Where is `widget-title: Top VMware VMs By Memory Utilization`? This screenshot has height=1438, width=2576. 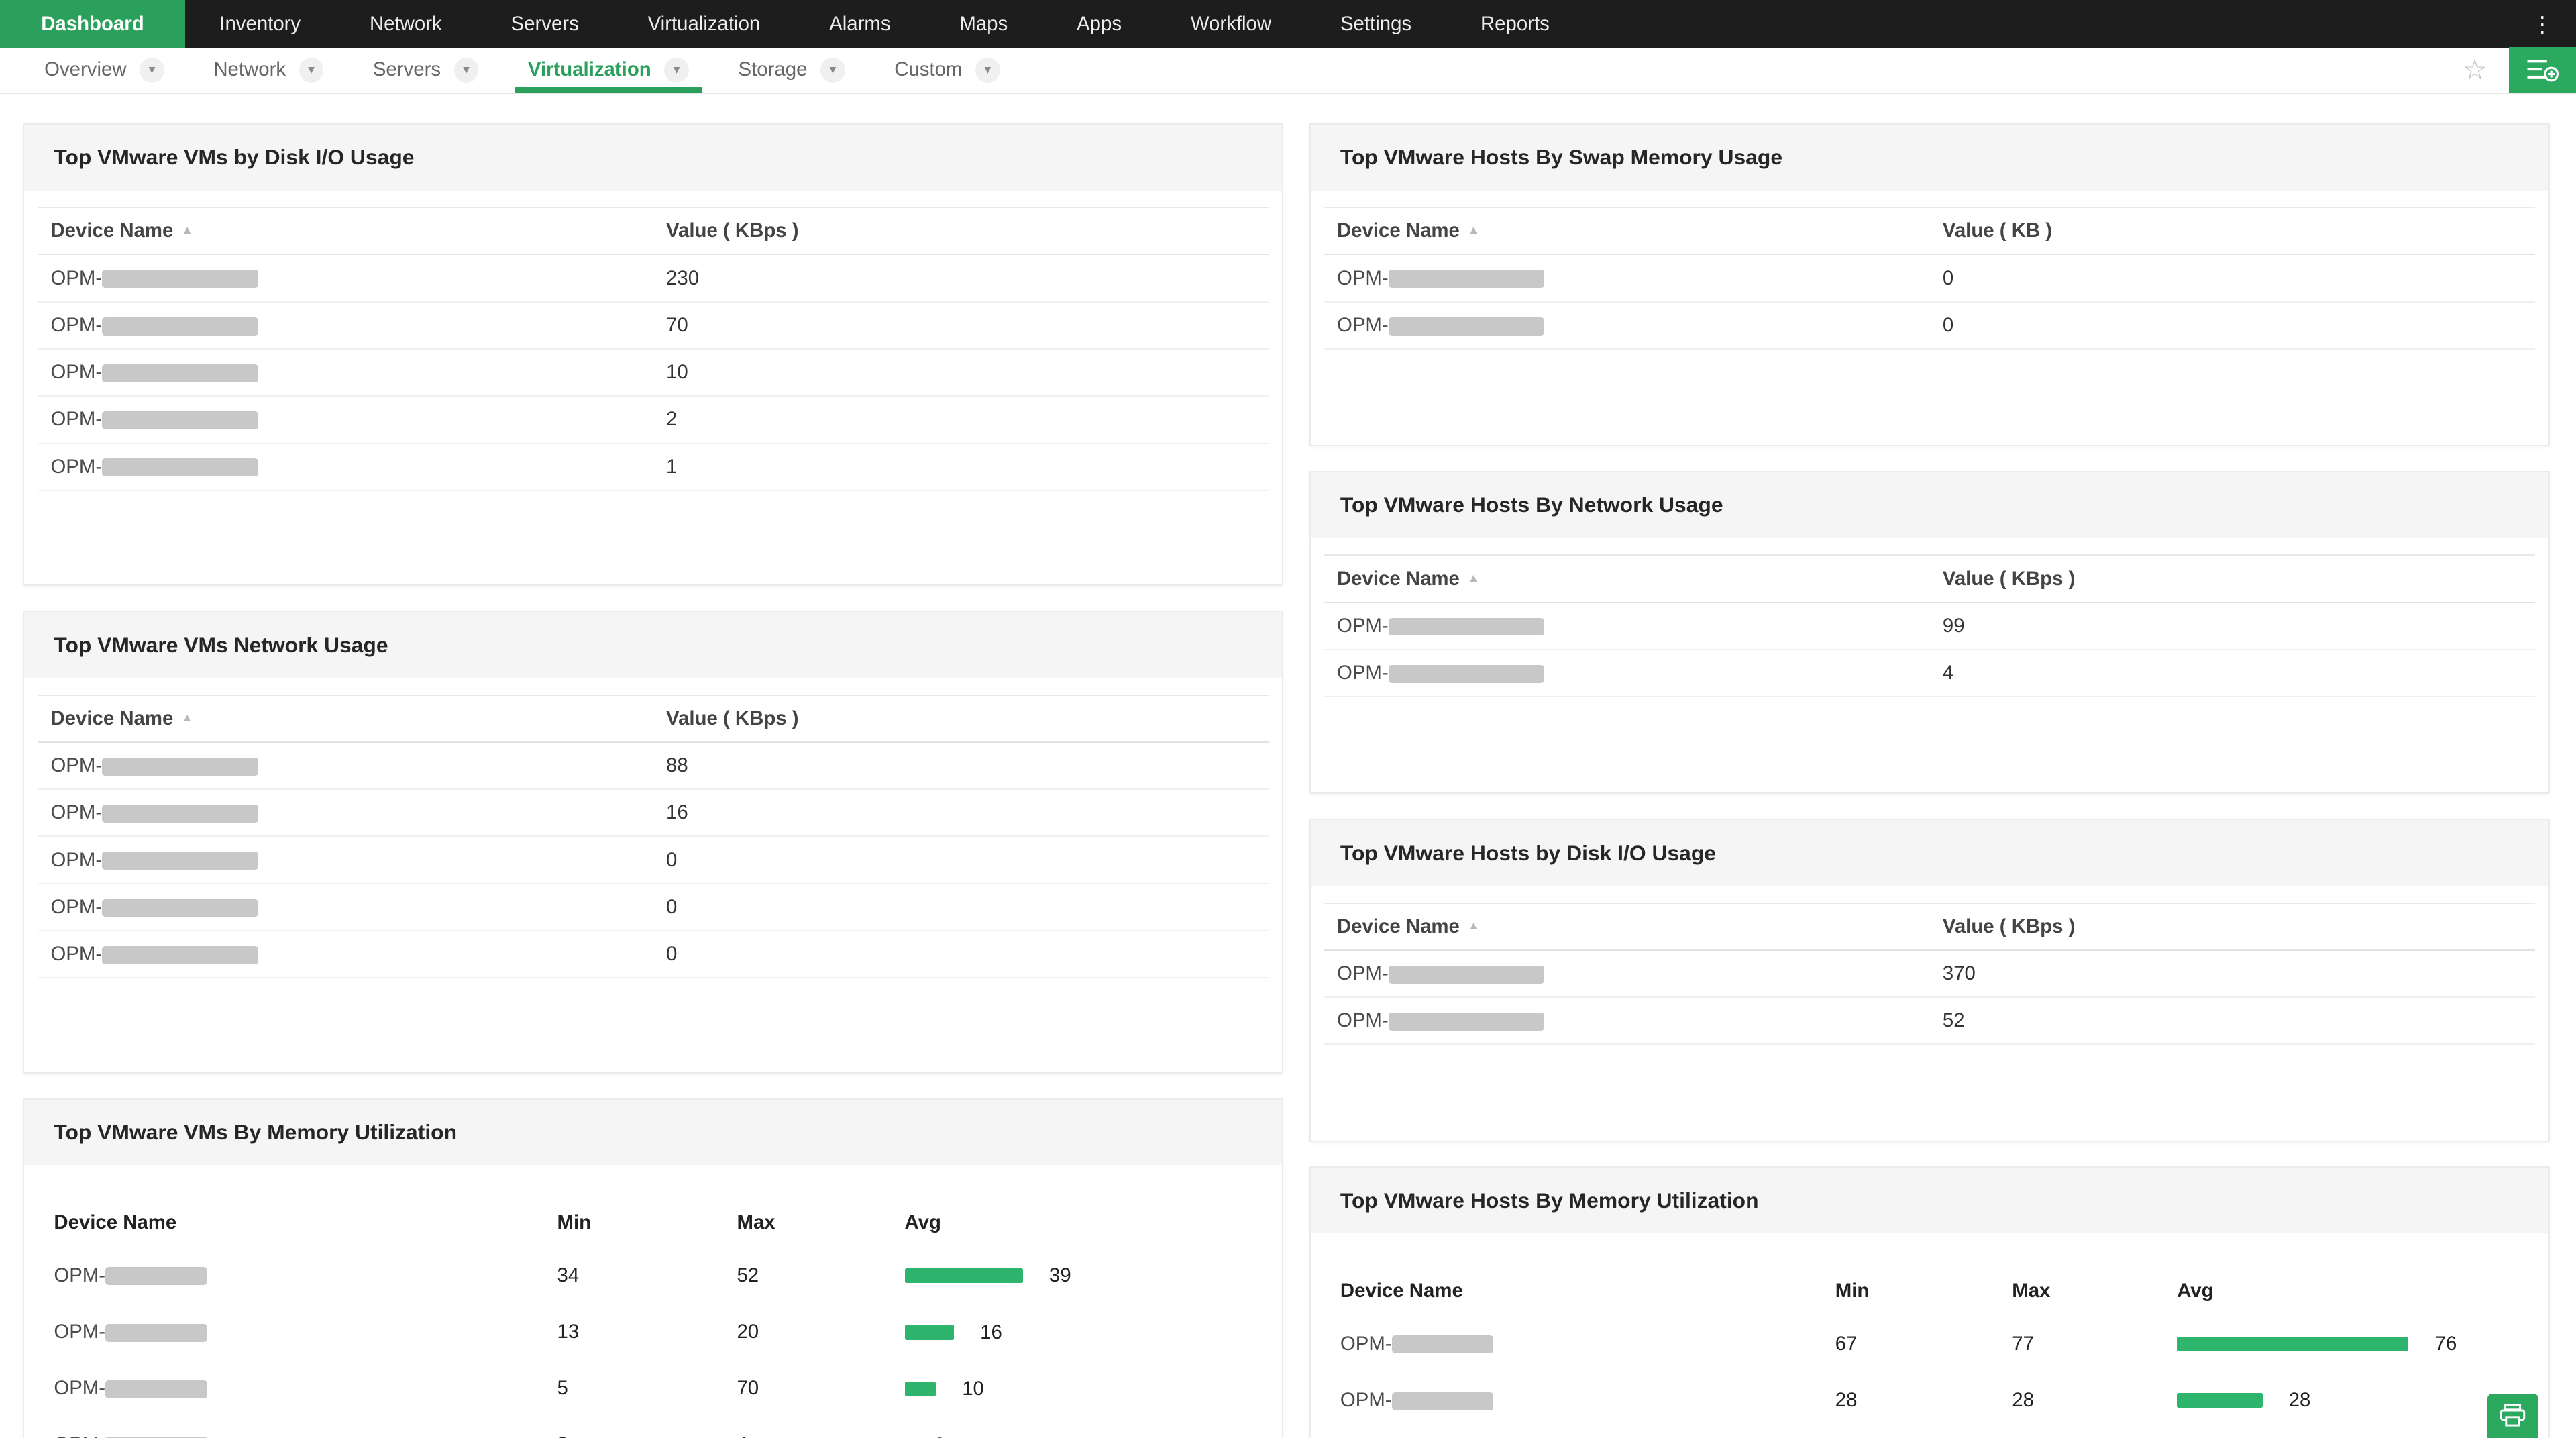
widget-title: Top VMware VMs By Memory Utilization is located at coordinates (256, 1131).